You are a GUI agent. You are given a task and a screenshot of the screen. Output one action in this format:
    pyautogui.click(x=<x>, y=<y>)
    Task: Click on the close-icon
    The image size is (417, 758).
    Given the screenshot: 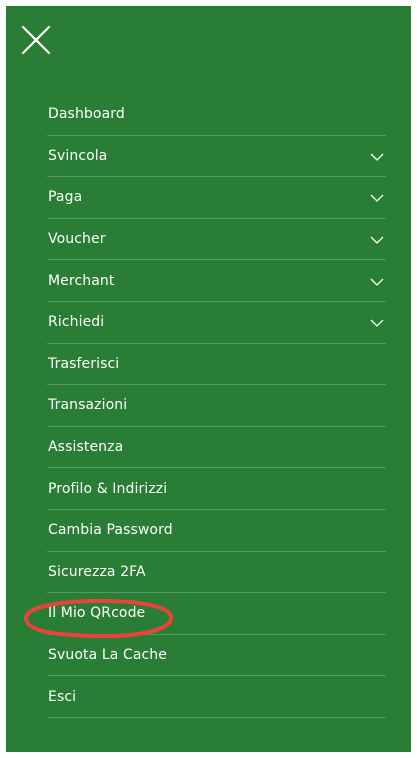 What is the action you would take?
    pyautogui.click(x=36, y=40)
    